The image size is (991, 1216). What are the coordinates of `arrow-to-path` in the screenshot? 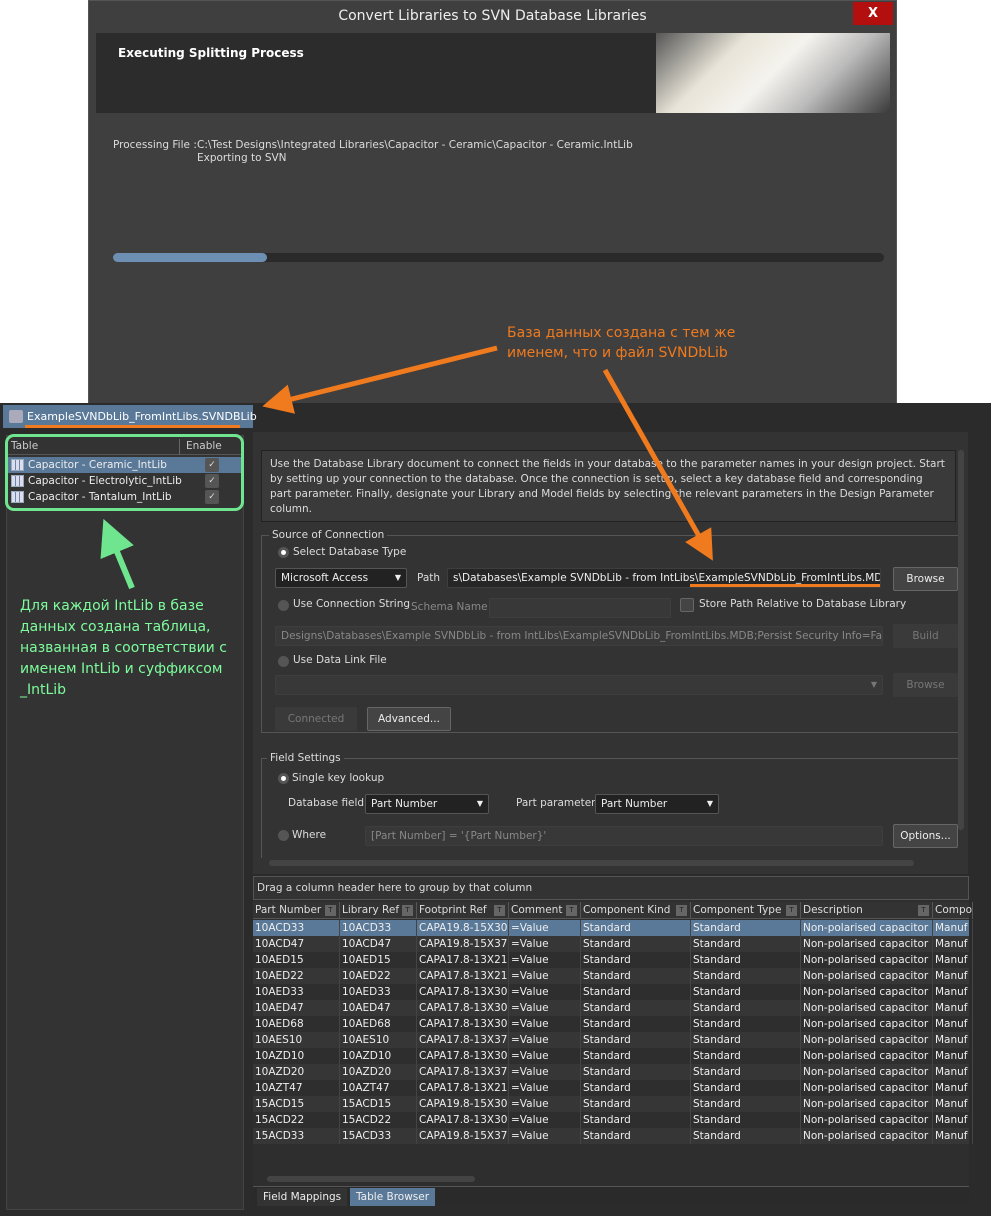 It's located at (657, 464).